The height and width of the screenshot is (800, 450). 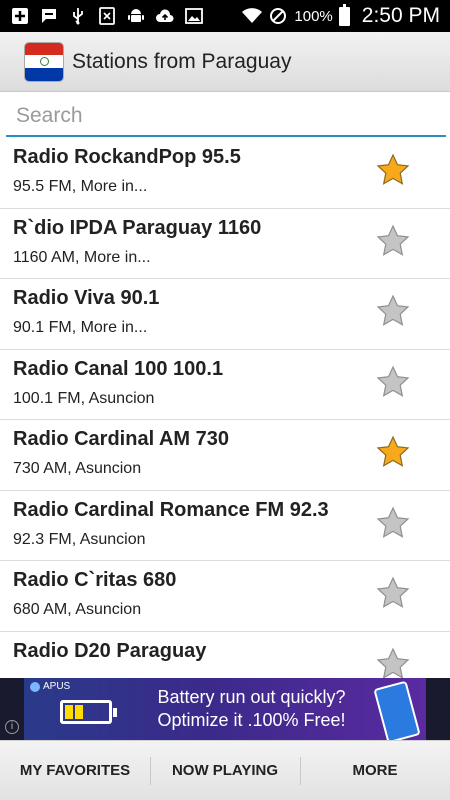 I want to click on station-info: 92.3 FM, Asuncion, so click(x=79, y=539).